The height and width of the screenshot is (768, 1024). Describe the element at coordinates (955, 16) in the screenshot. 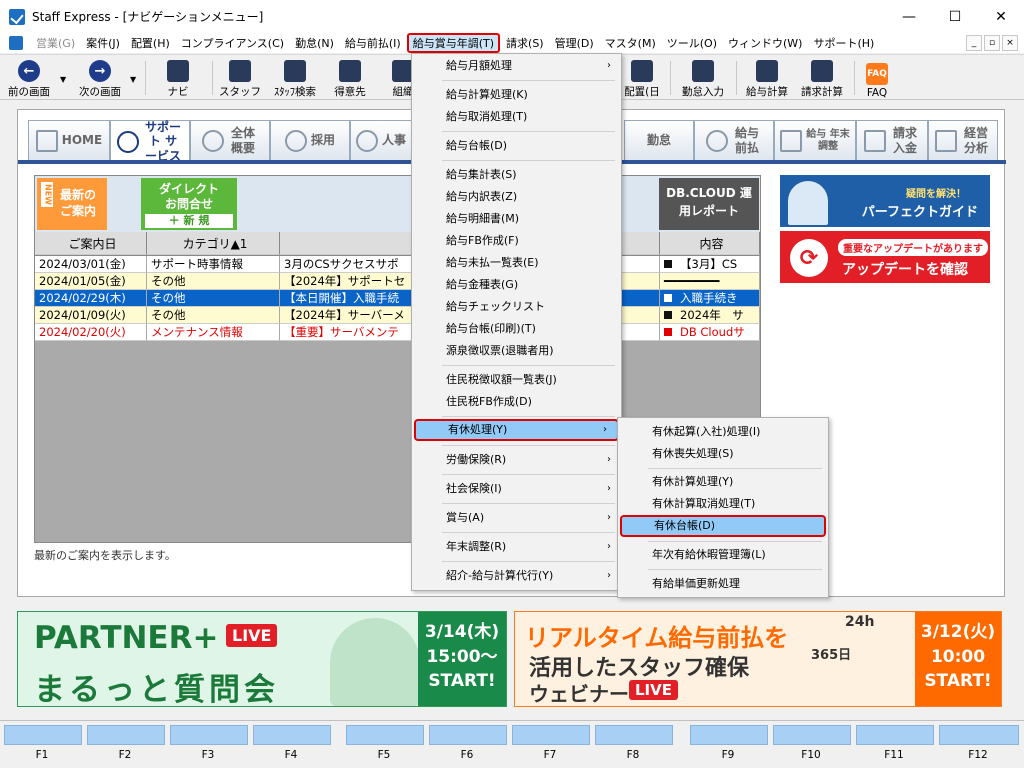

I see `maximize-button: ☐` at that location.